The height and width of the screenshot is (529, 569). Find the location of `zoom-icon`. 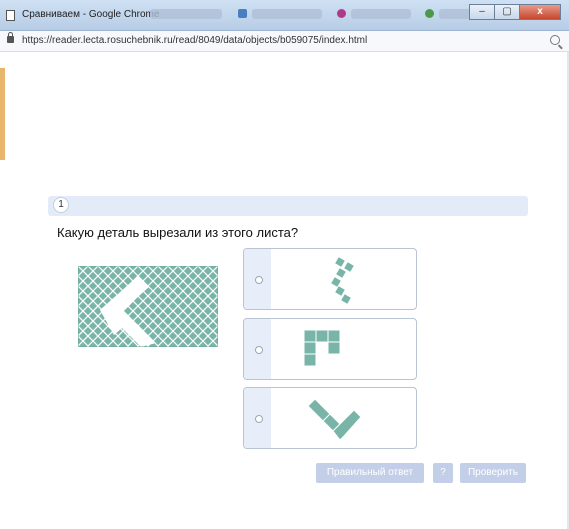

zoom-icon is located at coordinates (555, 40).